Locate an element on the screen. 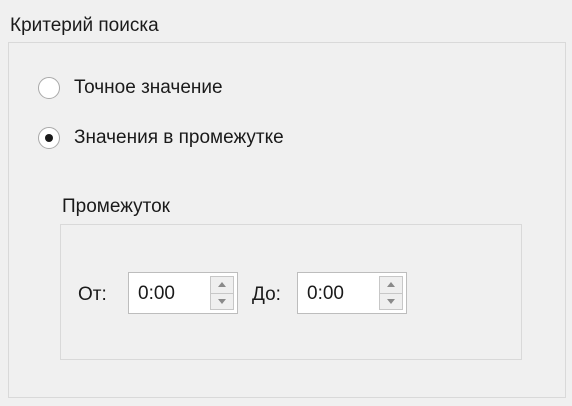 This screenshot has width=572, height=406. to-time-increment-button is located at coordinates (391, 285).